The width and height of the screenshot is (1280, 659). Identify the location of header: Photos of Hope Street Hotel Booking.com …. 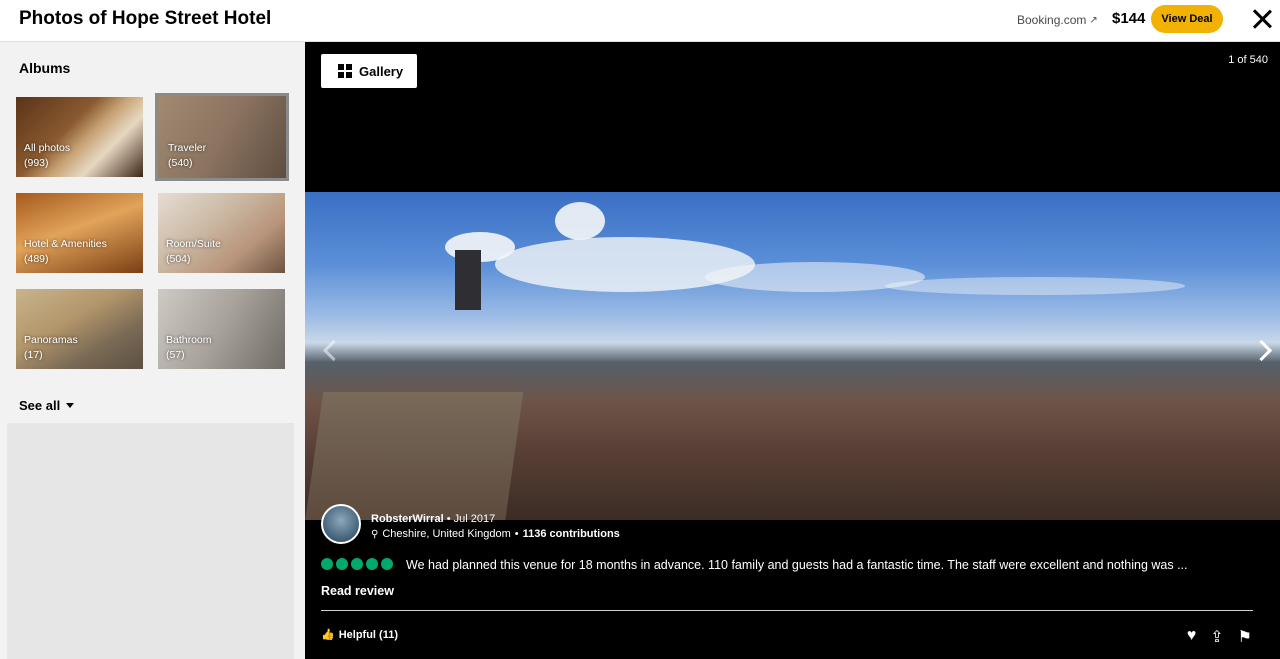
(640, 21).